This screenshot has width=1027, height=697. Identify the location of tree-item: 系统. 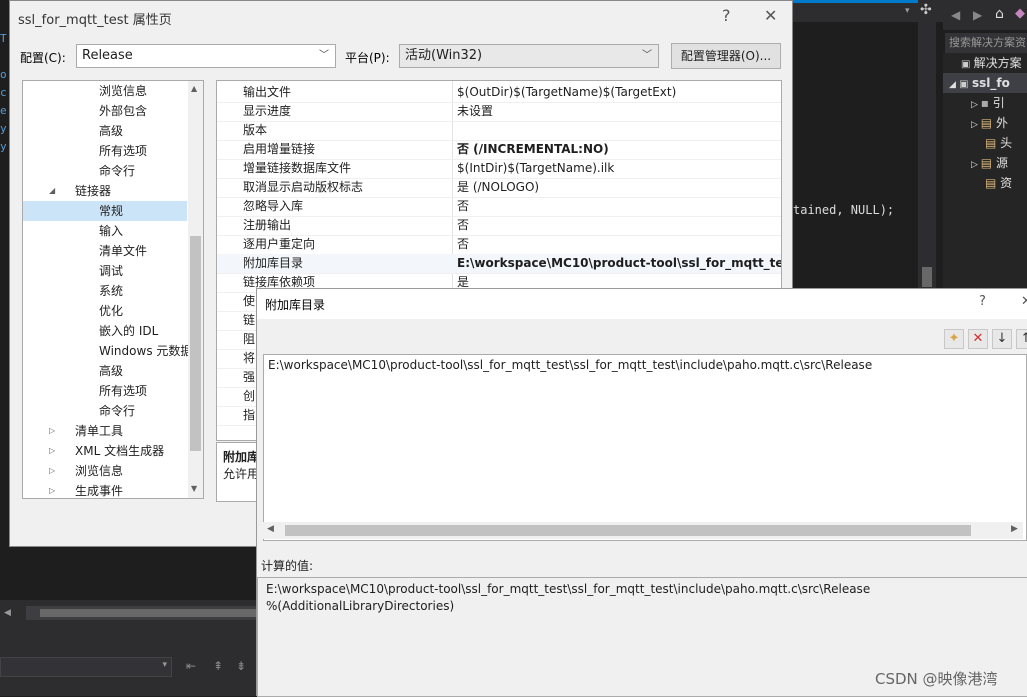
(105, 291).